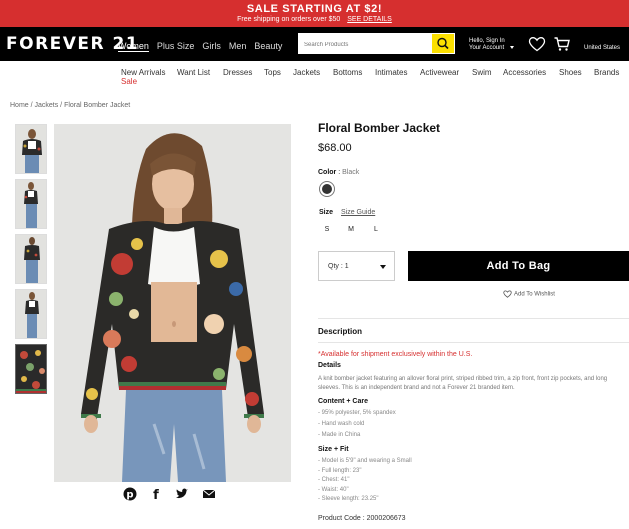 Image resolution: width=629 pixels, height=529 pixels. Describe the element at coordinates (357, 413) in the screenshot. I see `content-item: - 95% polyester, 5% spandex` at that location.